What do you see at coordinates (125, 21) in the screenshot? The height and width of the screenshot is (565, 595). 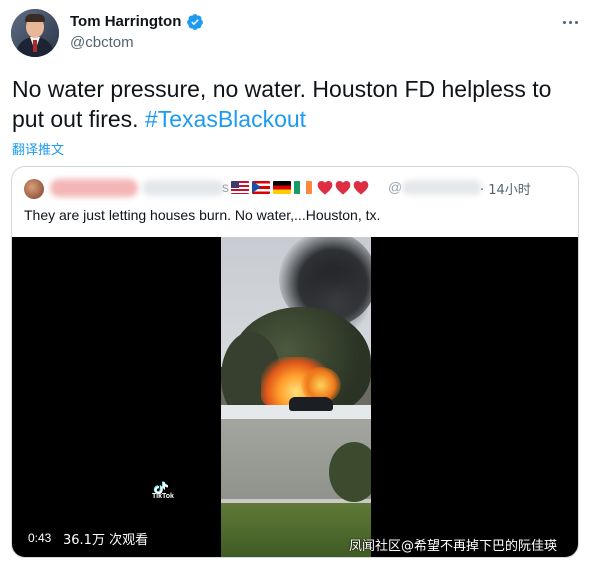 I see `author-name: Tom Harrington` at bounding box center [125, 21].